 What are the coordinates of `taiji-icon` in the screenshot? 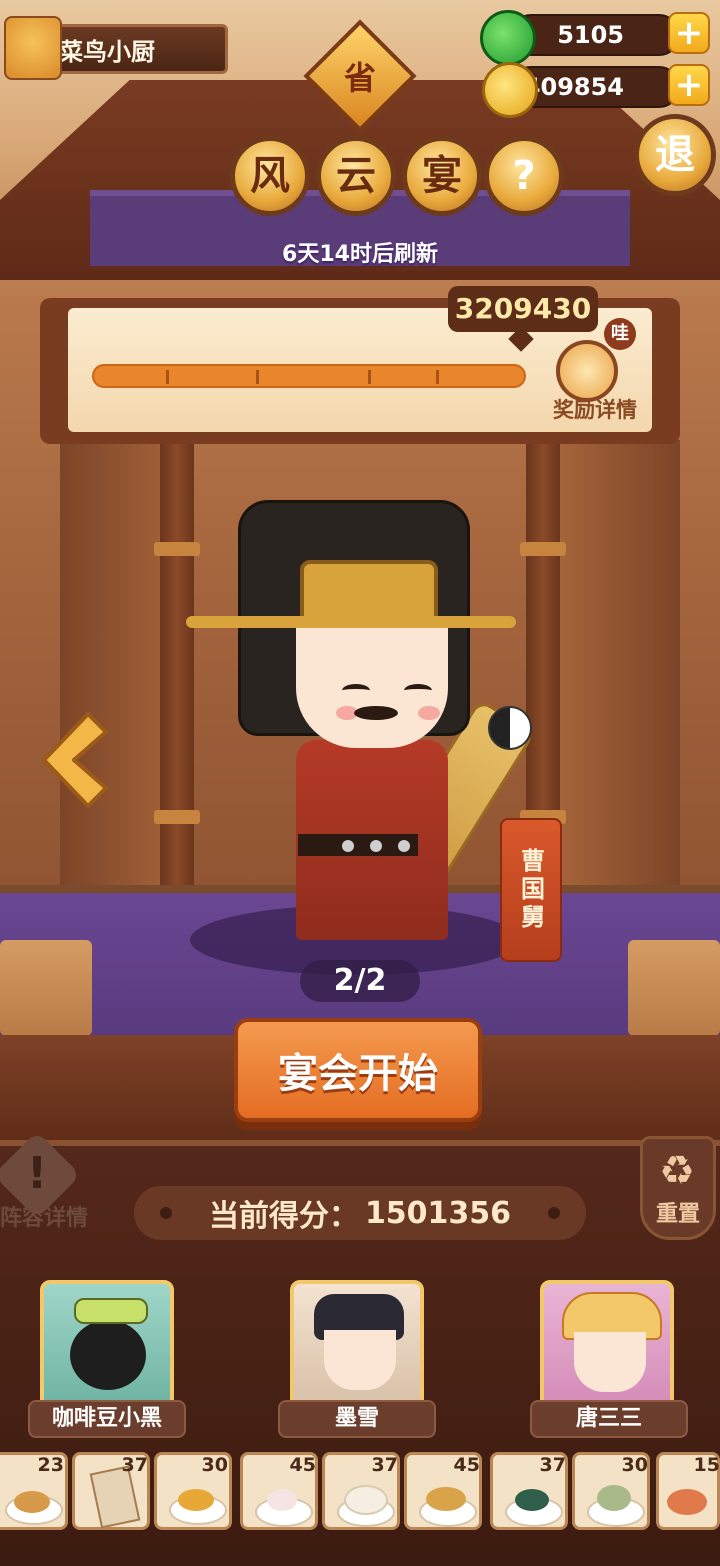 It's located at (510, 728).